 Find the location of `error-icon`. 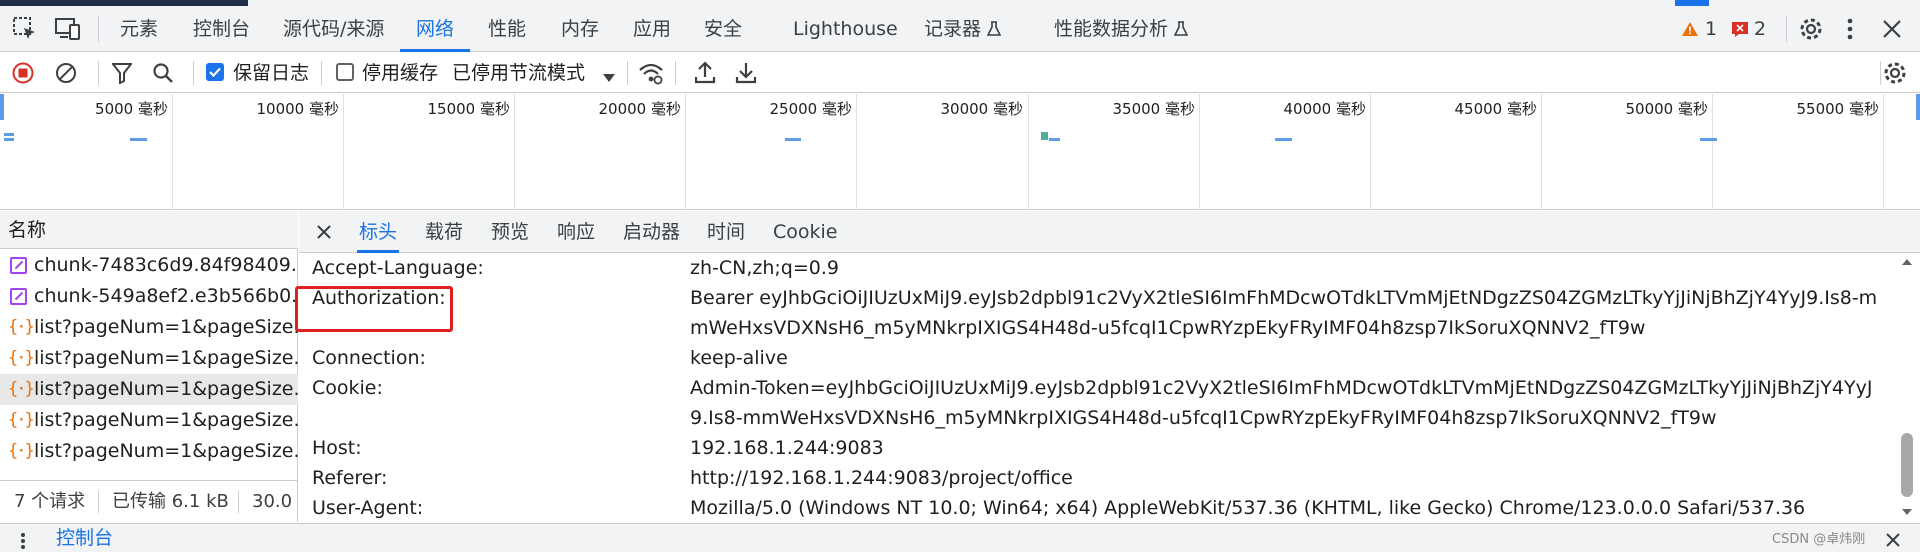

error-icon is located at coordinates (1740, 29).